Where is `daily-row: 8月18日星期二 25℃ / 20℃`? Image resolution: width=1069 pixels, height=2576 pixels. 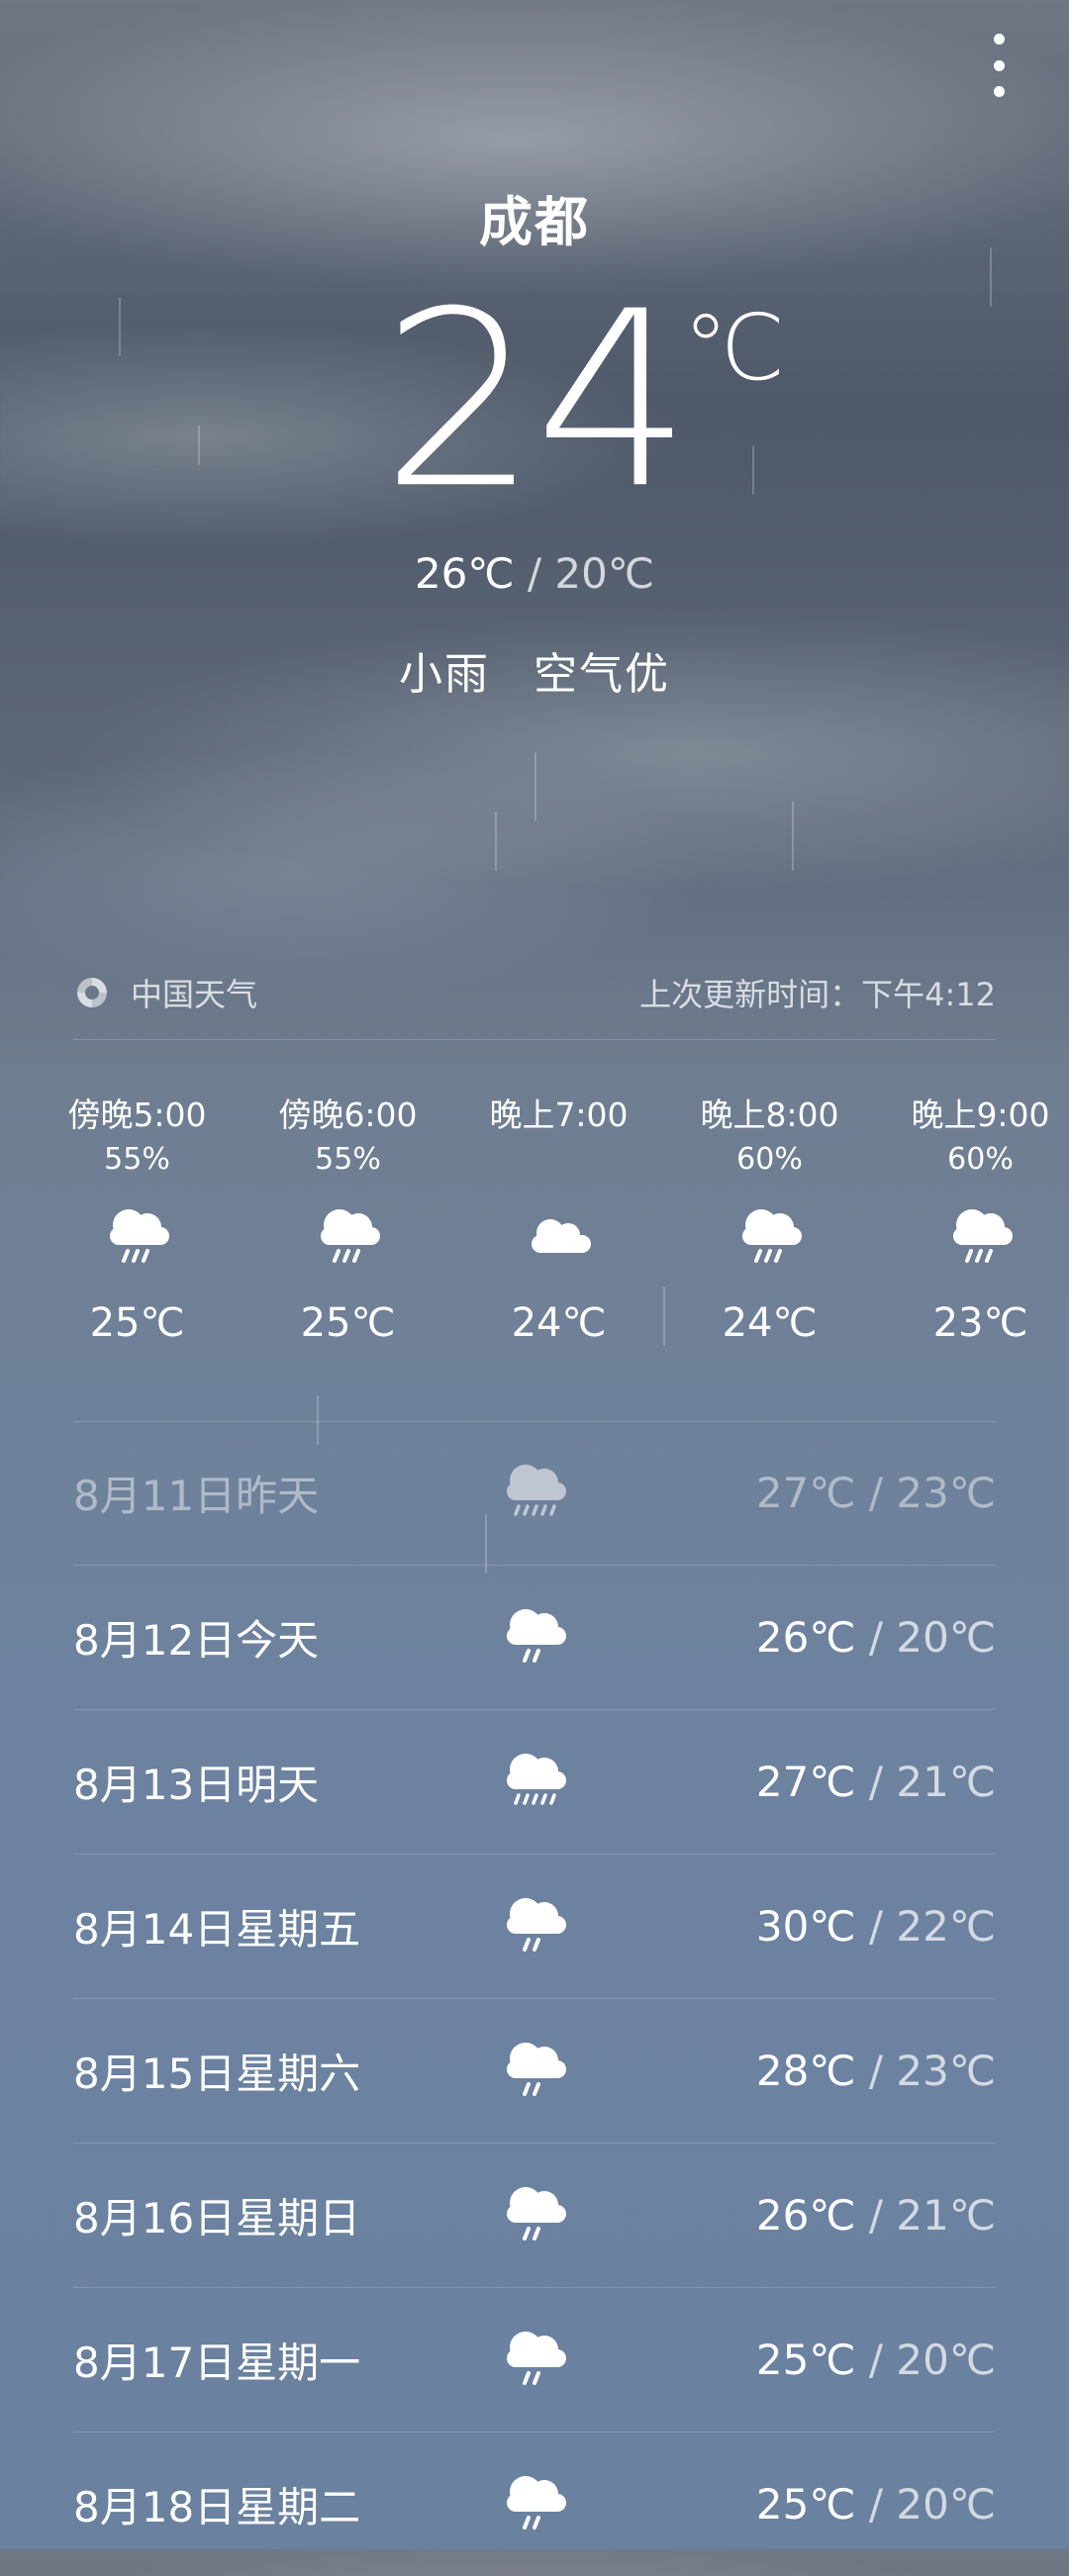
daily-row: 8月18日星期二 25℃ / 20℃ is located at coordinates (534, 2504).